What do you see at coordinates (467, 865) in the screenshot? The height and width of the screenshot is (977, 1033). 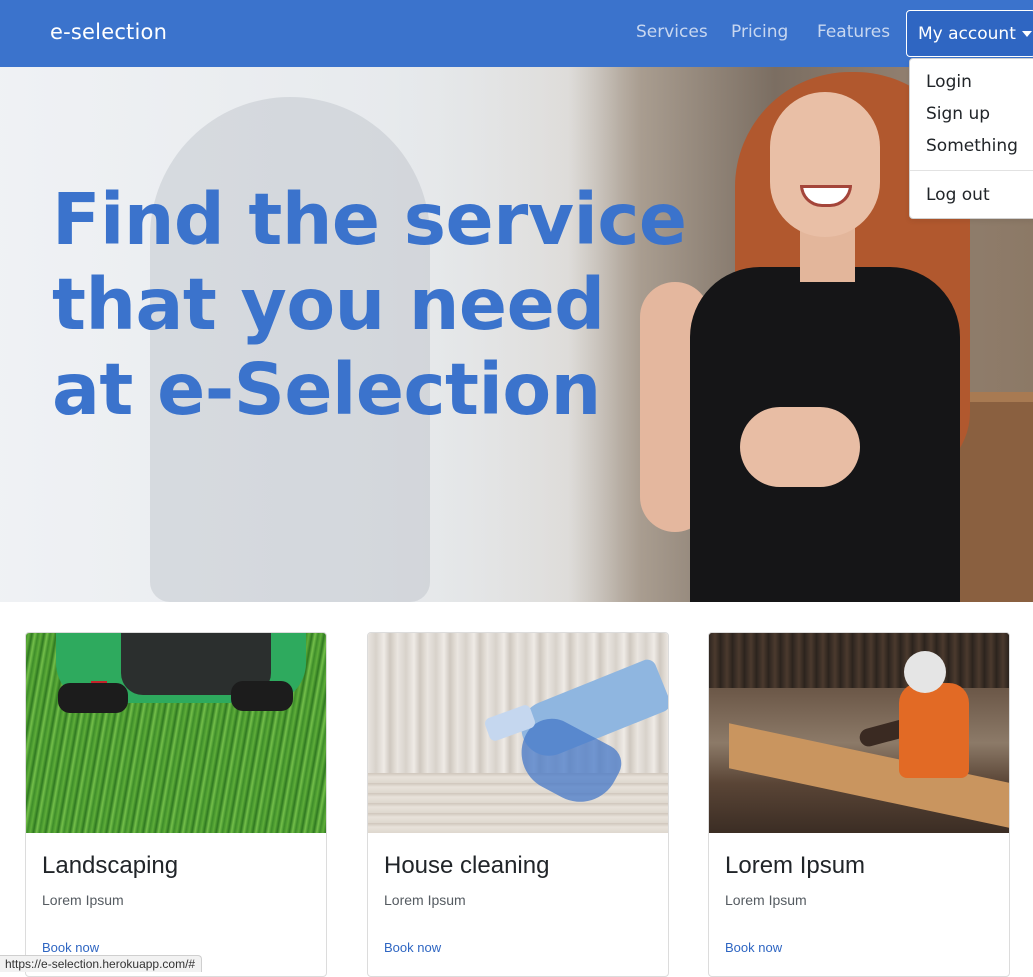 I see `card-title: House cleaning` at bounding box center [467, 865].